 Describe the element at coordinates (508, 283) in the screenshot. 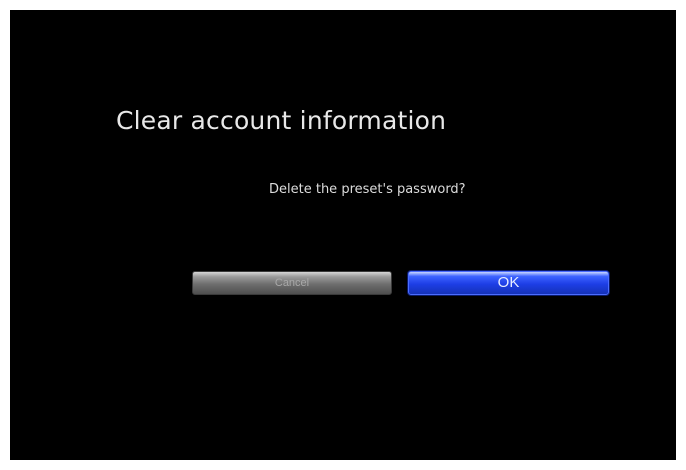

I see `ok-button: OK` at that location.